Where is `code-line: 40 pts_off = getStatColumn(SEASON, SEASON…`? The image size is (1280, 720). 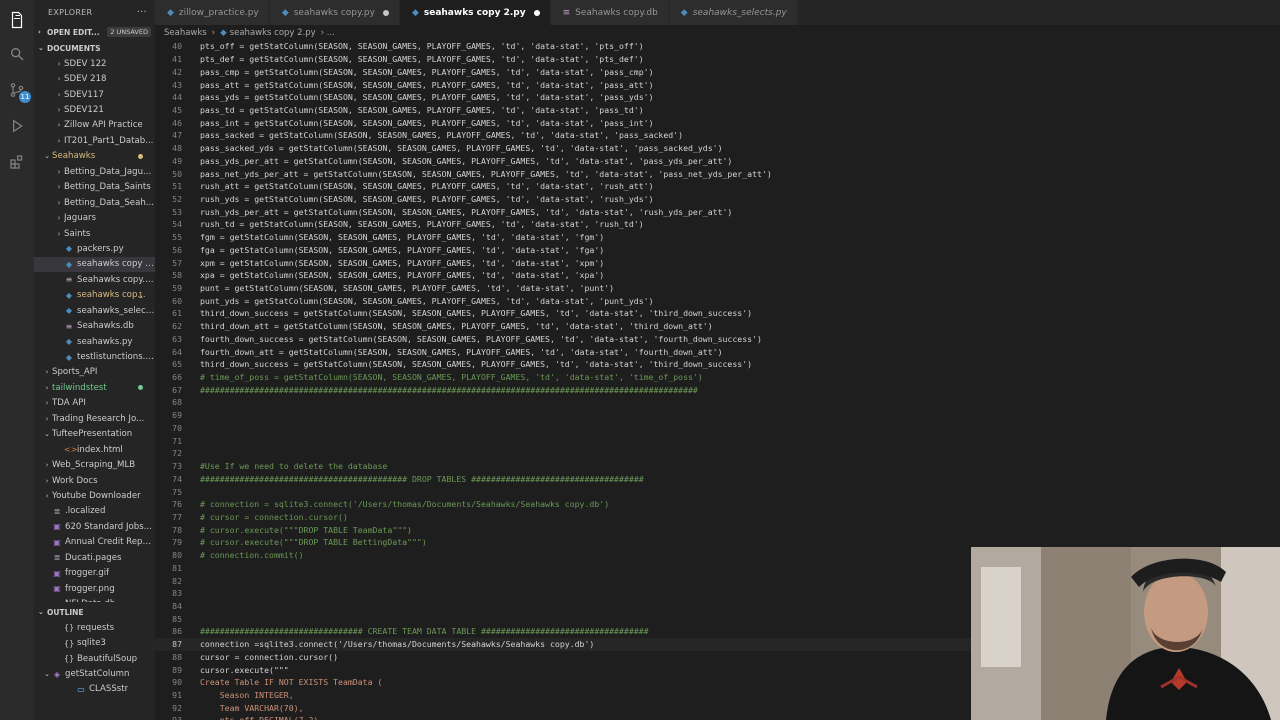
code-line: 40 pts_off = getStatColumn(SEASON, SEASON… is located at coordinates (717, 46).